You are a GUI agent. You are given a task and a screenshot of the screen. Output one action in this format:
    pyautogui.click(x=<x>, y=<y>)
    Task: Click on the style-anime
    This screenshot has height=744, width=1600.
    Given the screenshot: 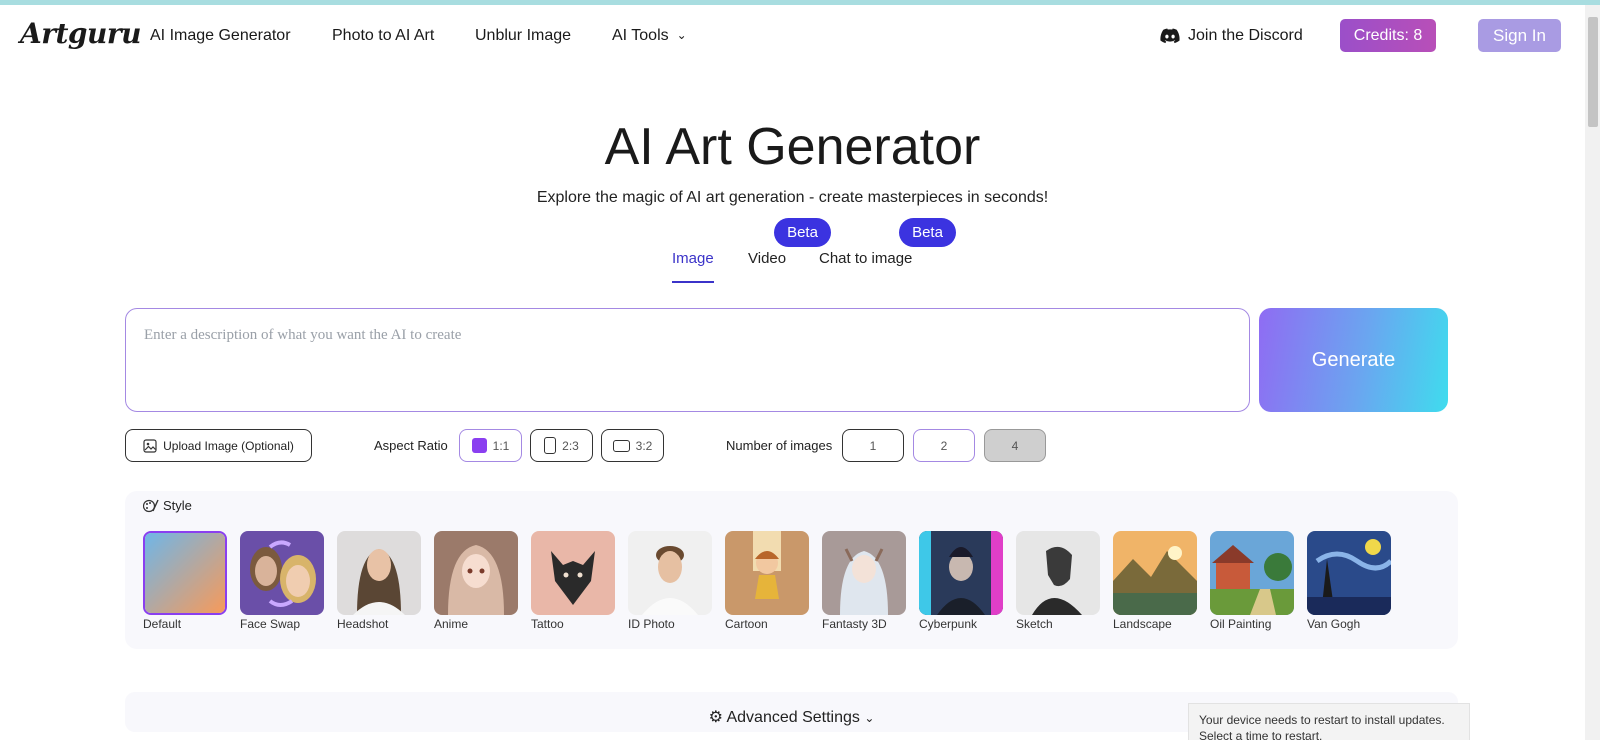 What is the action you would take?
    pyautogui.click(x=476, y=573)
    